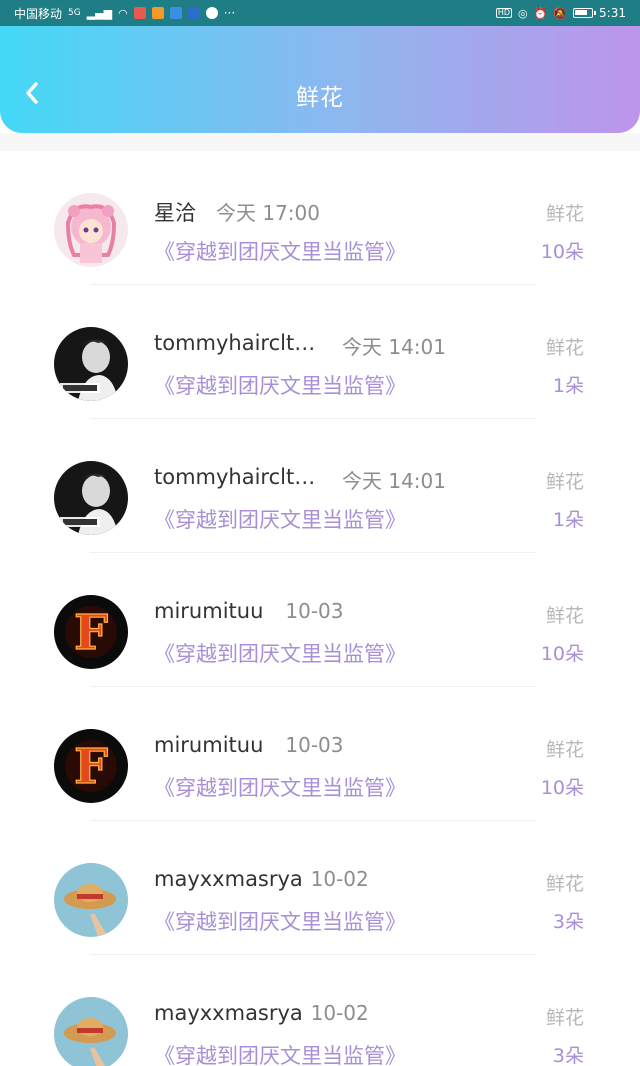  What do you see at coordinates (229, 13) in the screenshot?
I see `more-notifications: ···` at bounding box center [229, 13].